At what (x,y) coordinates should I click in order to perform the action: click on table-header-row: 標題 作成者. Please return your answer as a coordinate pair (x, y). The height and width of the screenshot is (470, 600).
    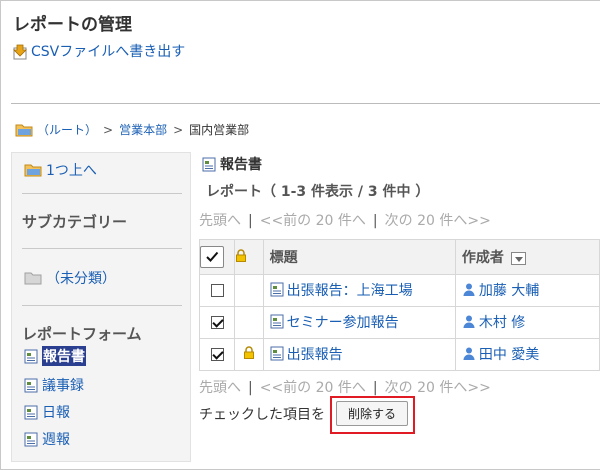
    Looking at the image, I should click on (399, 257).